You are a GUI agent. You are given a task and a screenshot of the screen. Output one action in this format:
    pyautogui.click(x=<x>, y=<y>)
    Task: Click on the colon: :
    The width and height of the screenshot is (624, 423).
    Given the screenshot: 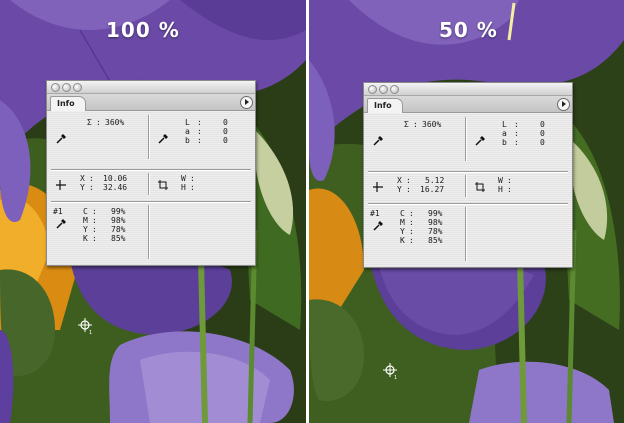 What is the action you would take?
    pyautogui.click(x=98, y=122)
    